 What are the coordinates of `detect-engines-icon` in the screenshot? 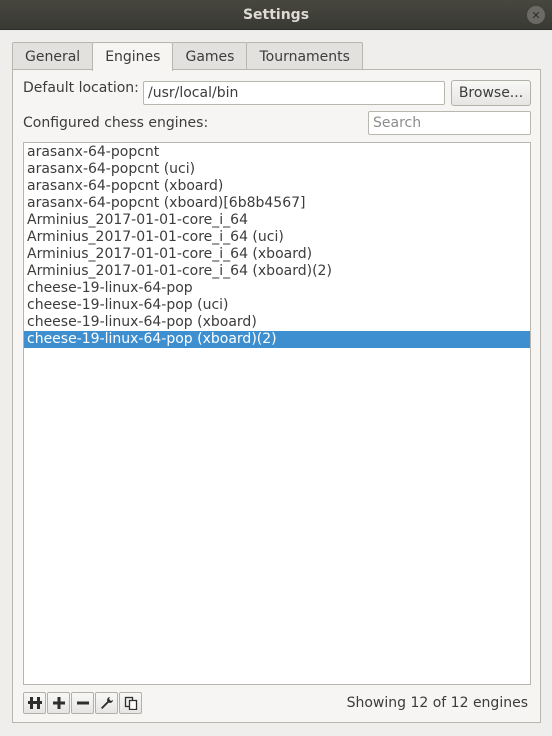 It's located at (34, 703).